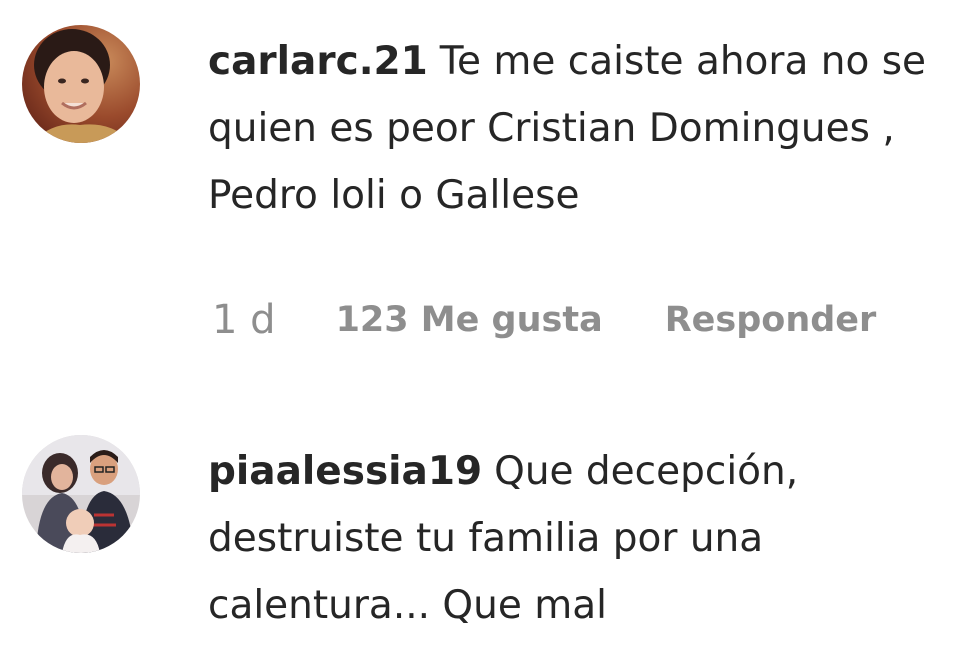 The width and height of the screenshot is (980, 649). What do you see at coordinates (318, 61) in the screenshot?
I see `comment-username: carlarc.21` at bounding box center [318, 61].